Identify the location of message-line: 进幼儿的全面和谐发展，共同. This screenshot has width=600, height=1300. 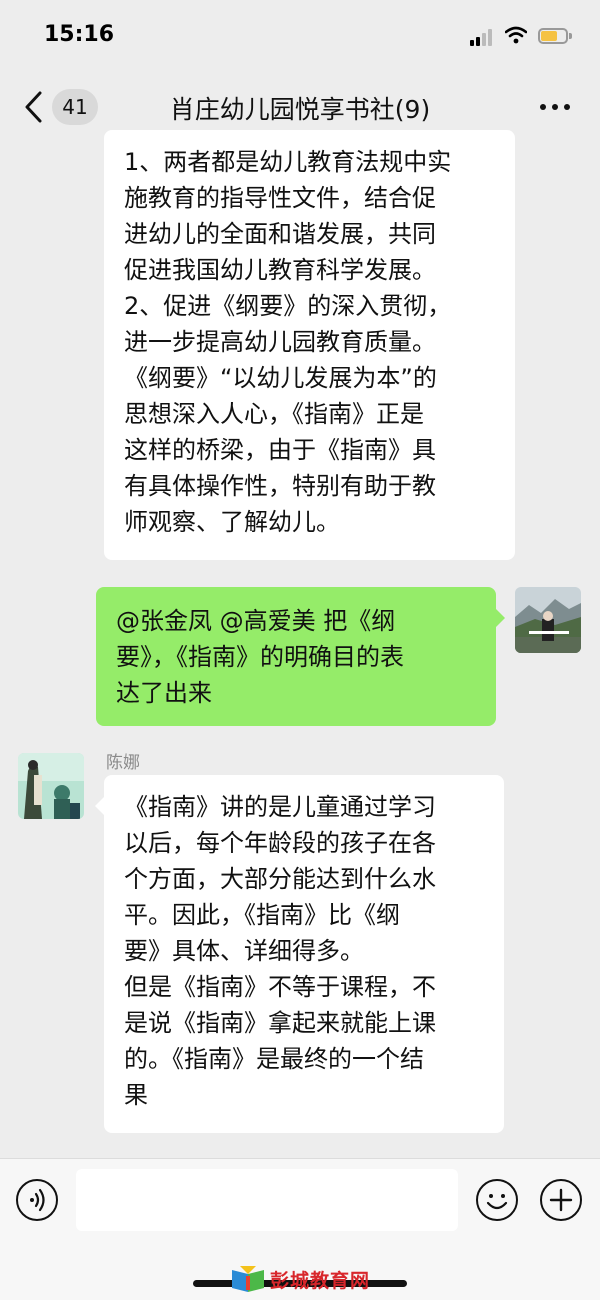
(280, 234).